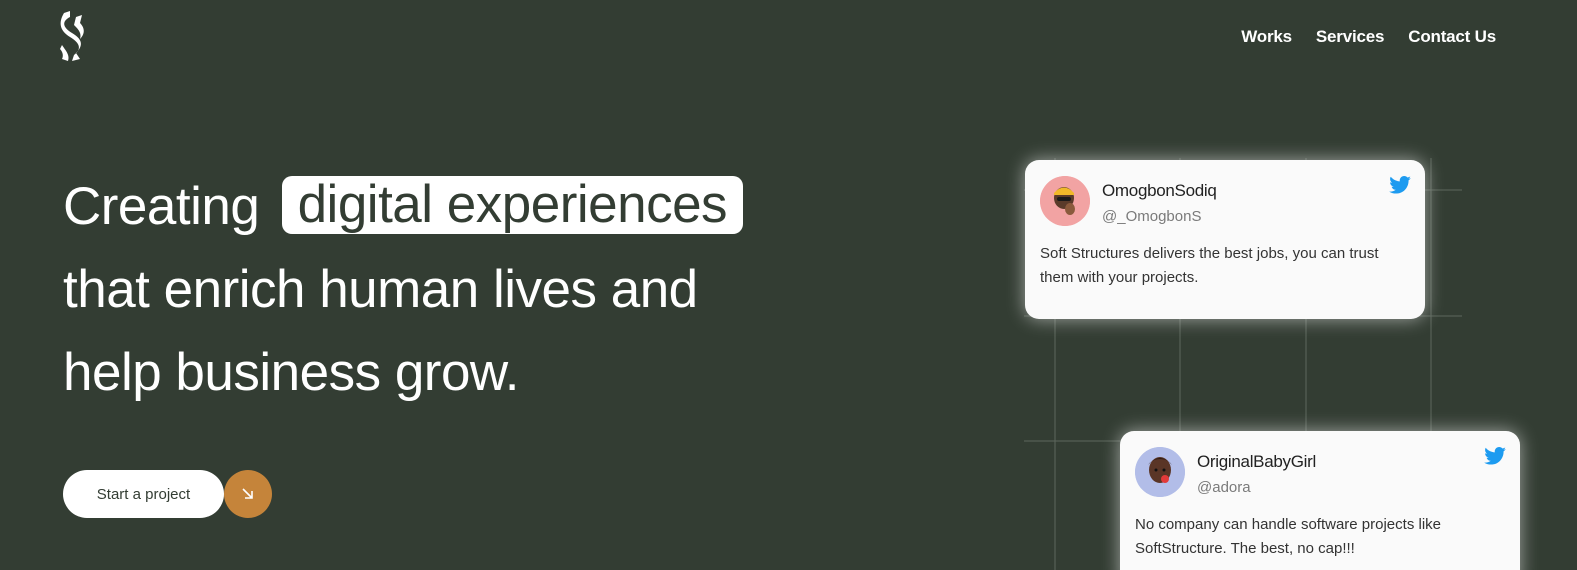 The height and width of the screenshot is (570, 1577). I want to click on author-name: OriginalBabyGirl, so click(1256, 461).